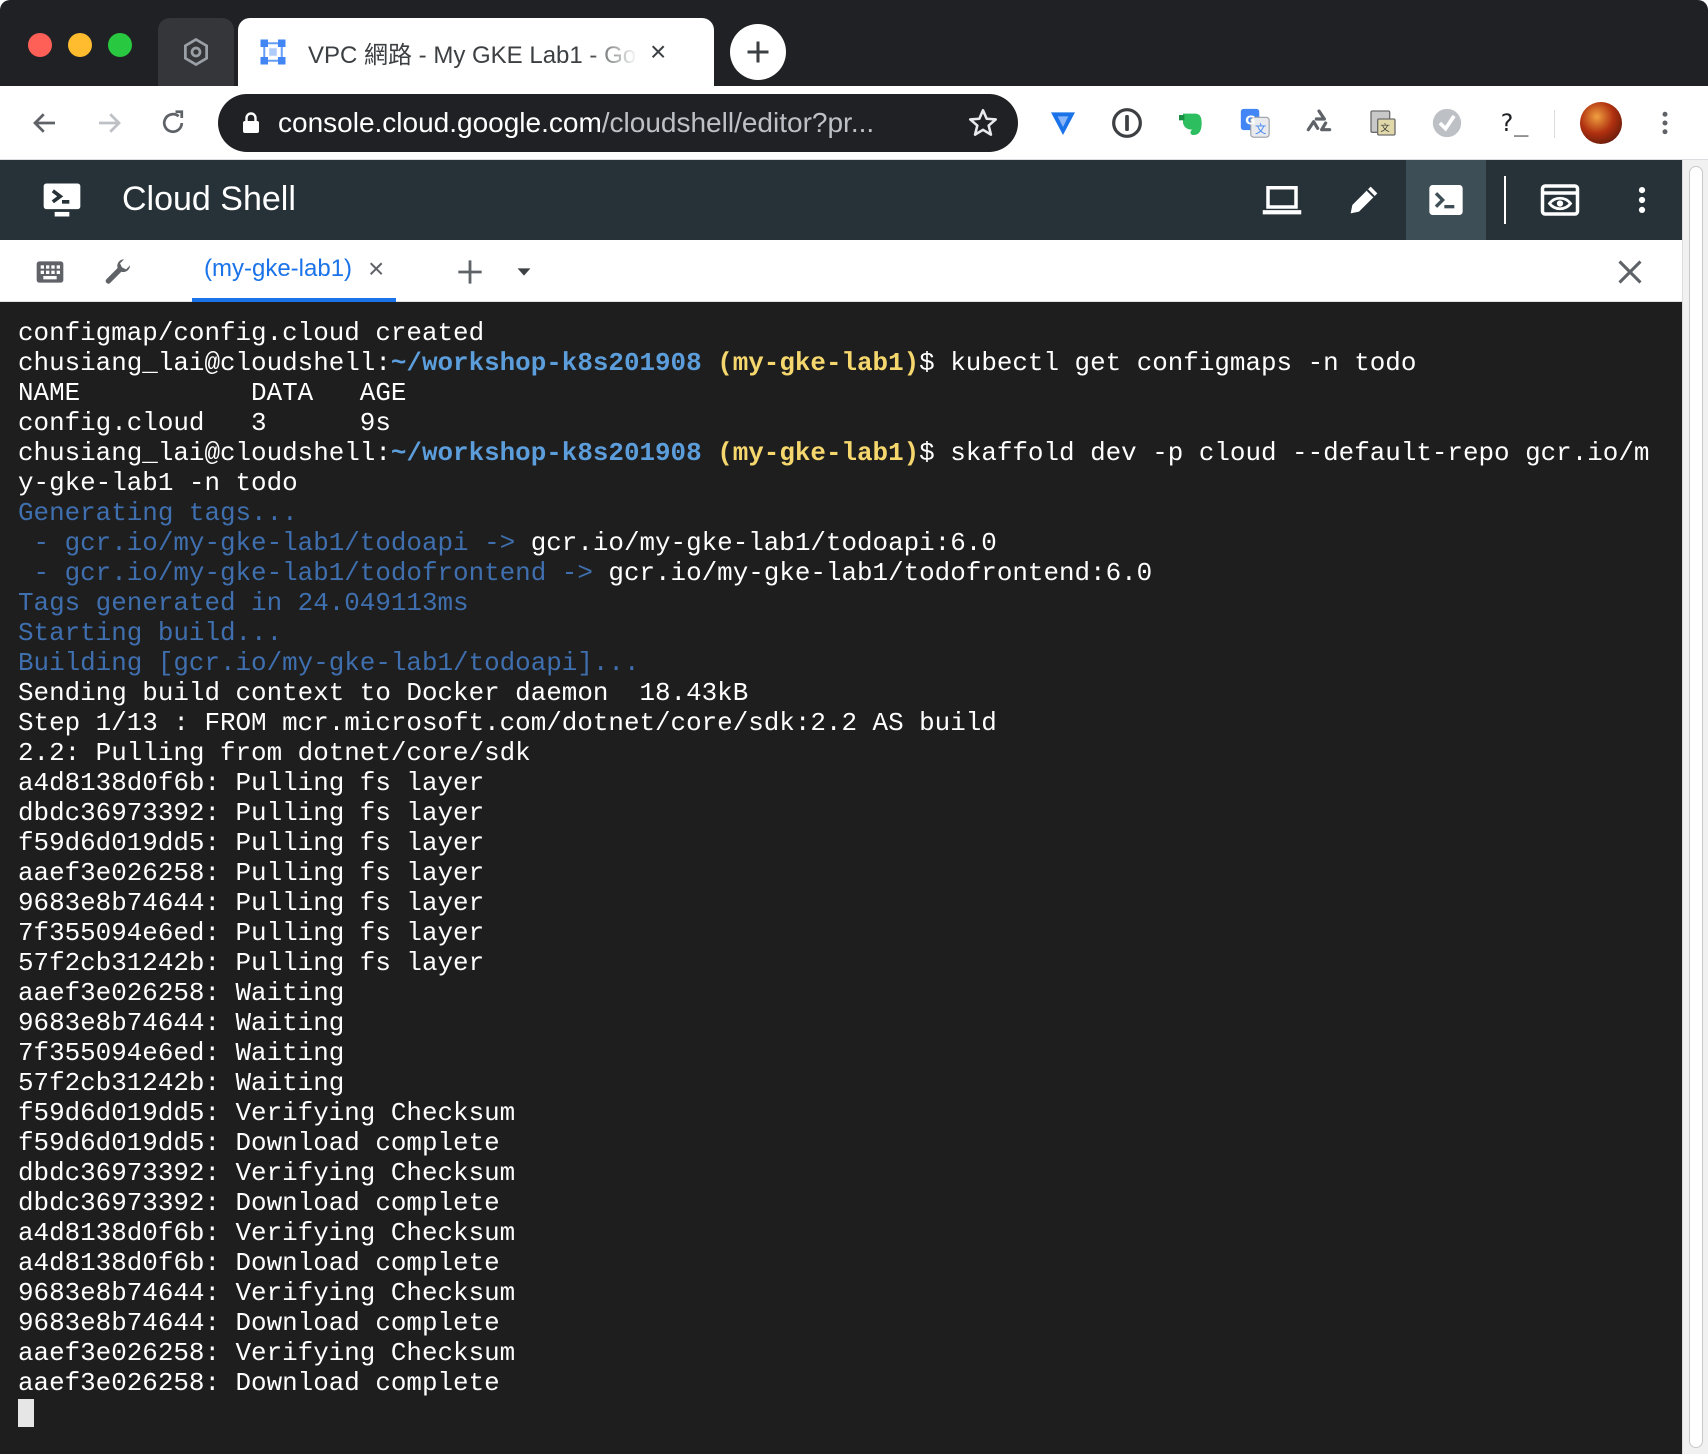 The image size is (1708, 1454). I want to click on new-tab-button, so click(758, 52).